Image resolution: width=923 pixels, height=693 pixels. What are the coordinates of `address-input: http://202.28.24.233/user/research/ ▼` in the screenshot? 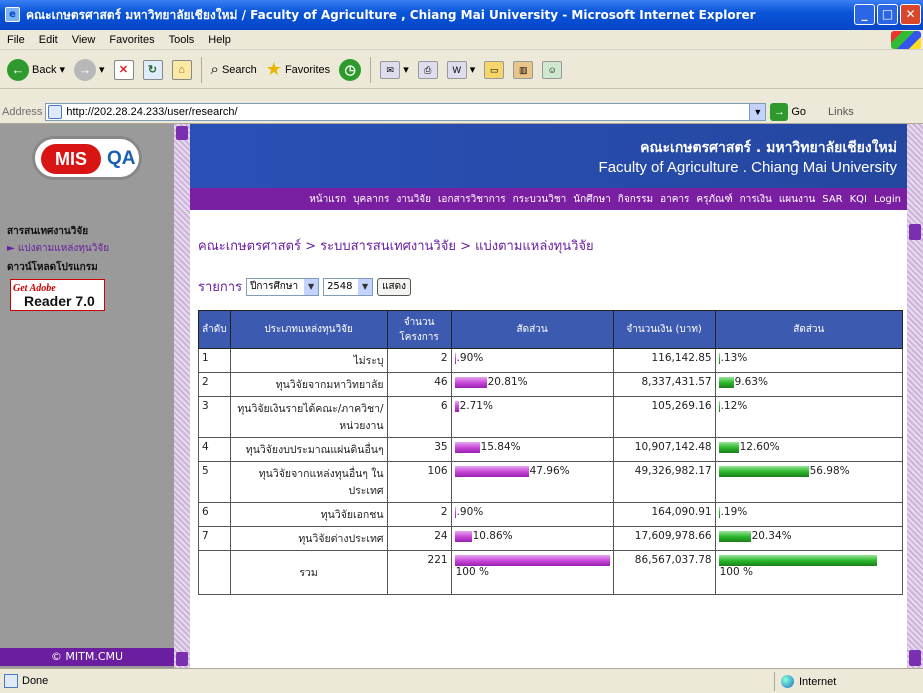 It's located at (406, 111).